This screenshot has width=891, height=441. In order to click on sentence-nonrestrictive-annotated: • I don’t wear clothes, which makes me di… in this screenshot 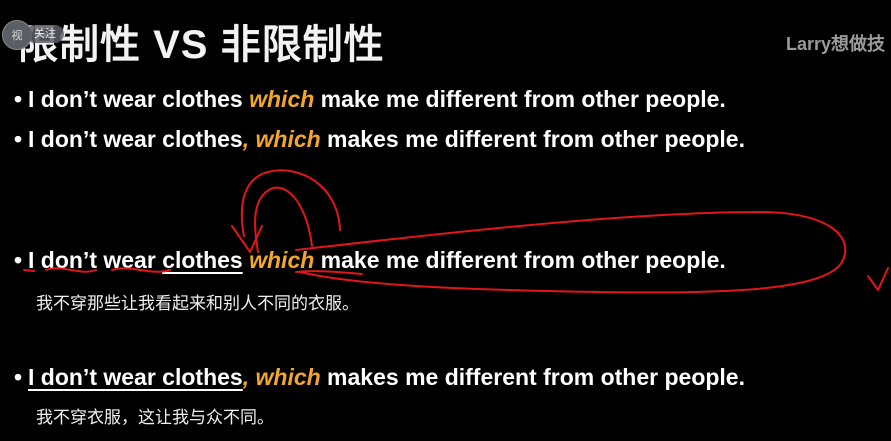, I will do `click(376, 377)`.